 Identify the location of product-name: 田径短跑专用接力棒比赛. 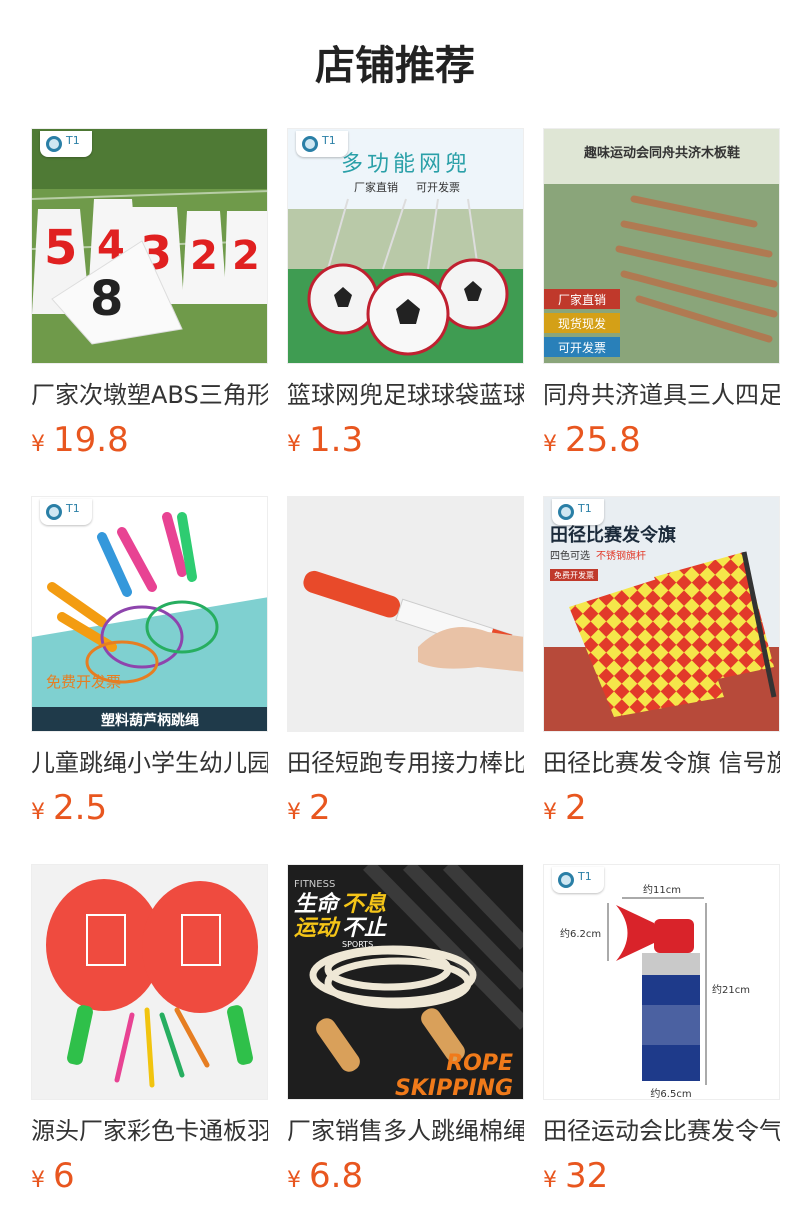
(405, 763).